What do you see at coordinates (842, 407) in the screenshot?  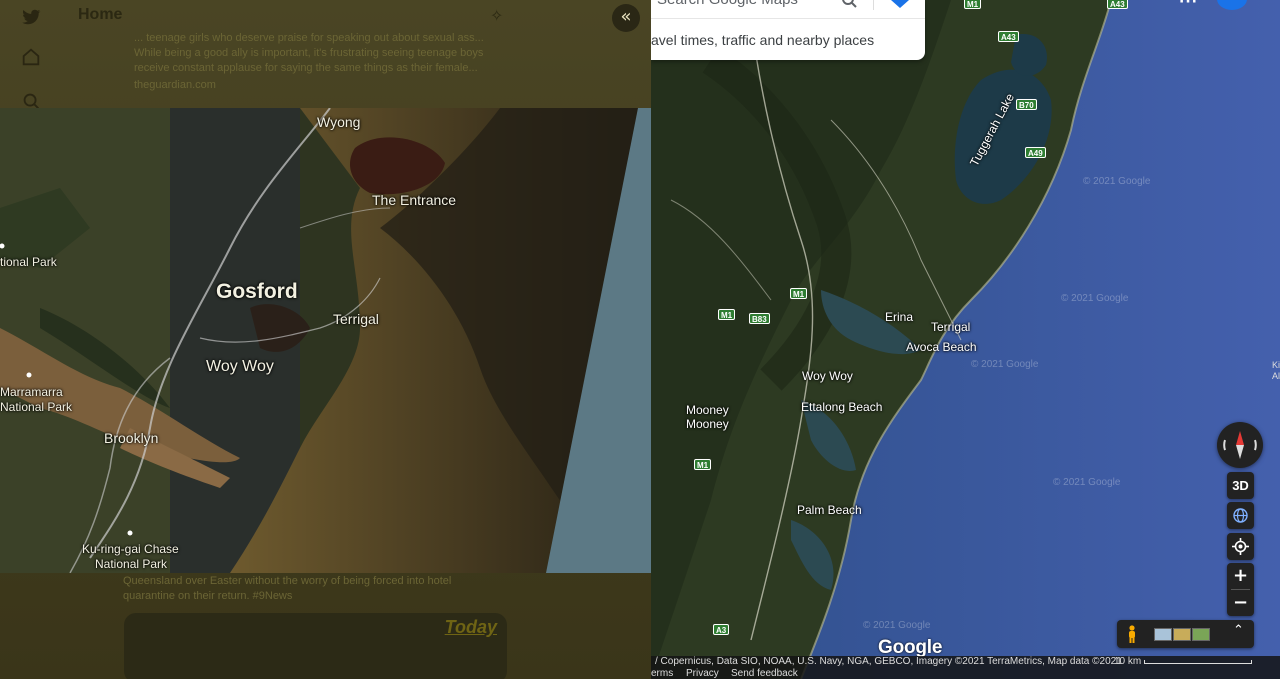 I see `map-label-ettalong-beach: Ettalong Beach` at bounding box center [842, 407].